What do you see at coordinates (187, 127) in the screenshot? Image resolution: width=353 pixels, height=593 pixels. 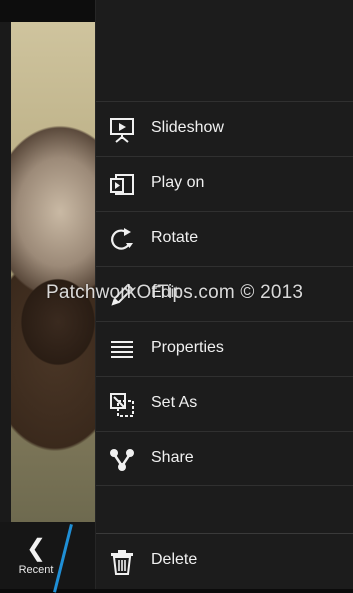 I see `menu-item-label: Slideshow` at bounding box center [187, 127].